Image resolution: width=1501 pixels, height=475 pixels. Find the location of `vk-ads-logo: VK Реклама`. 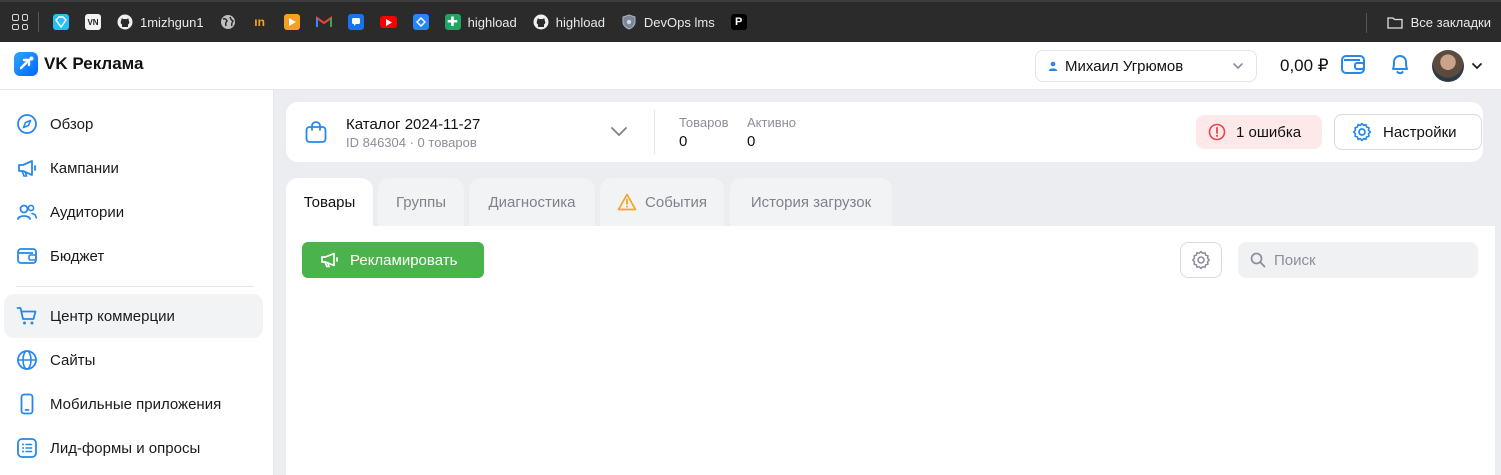

vk-ads-logo: VK Реклама is located at coordinates (79, 64).